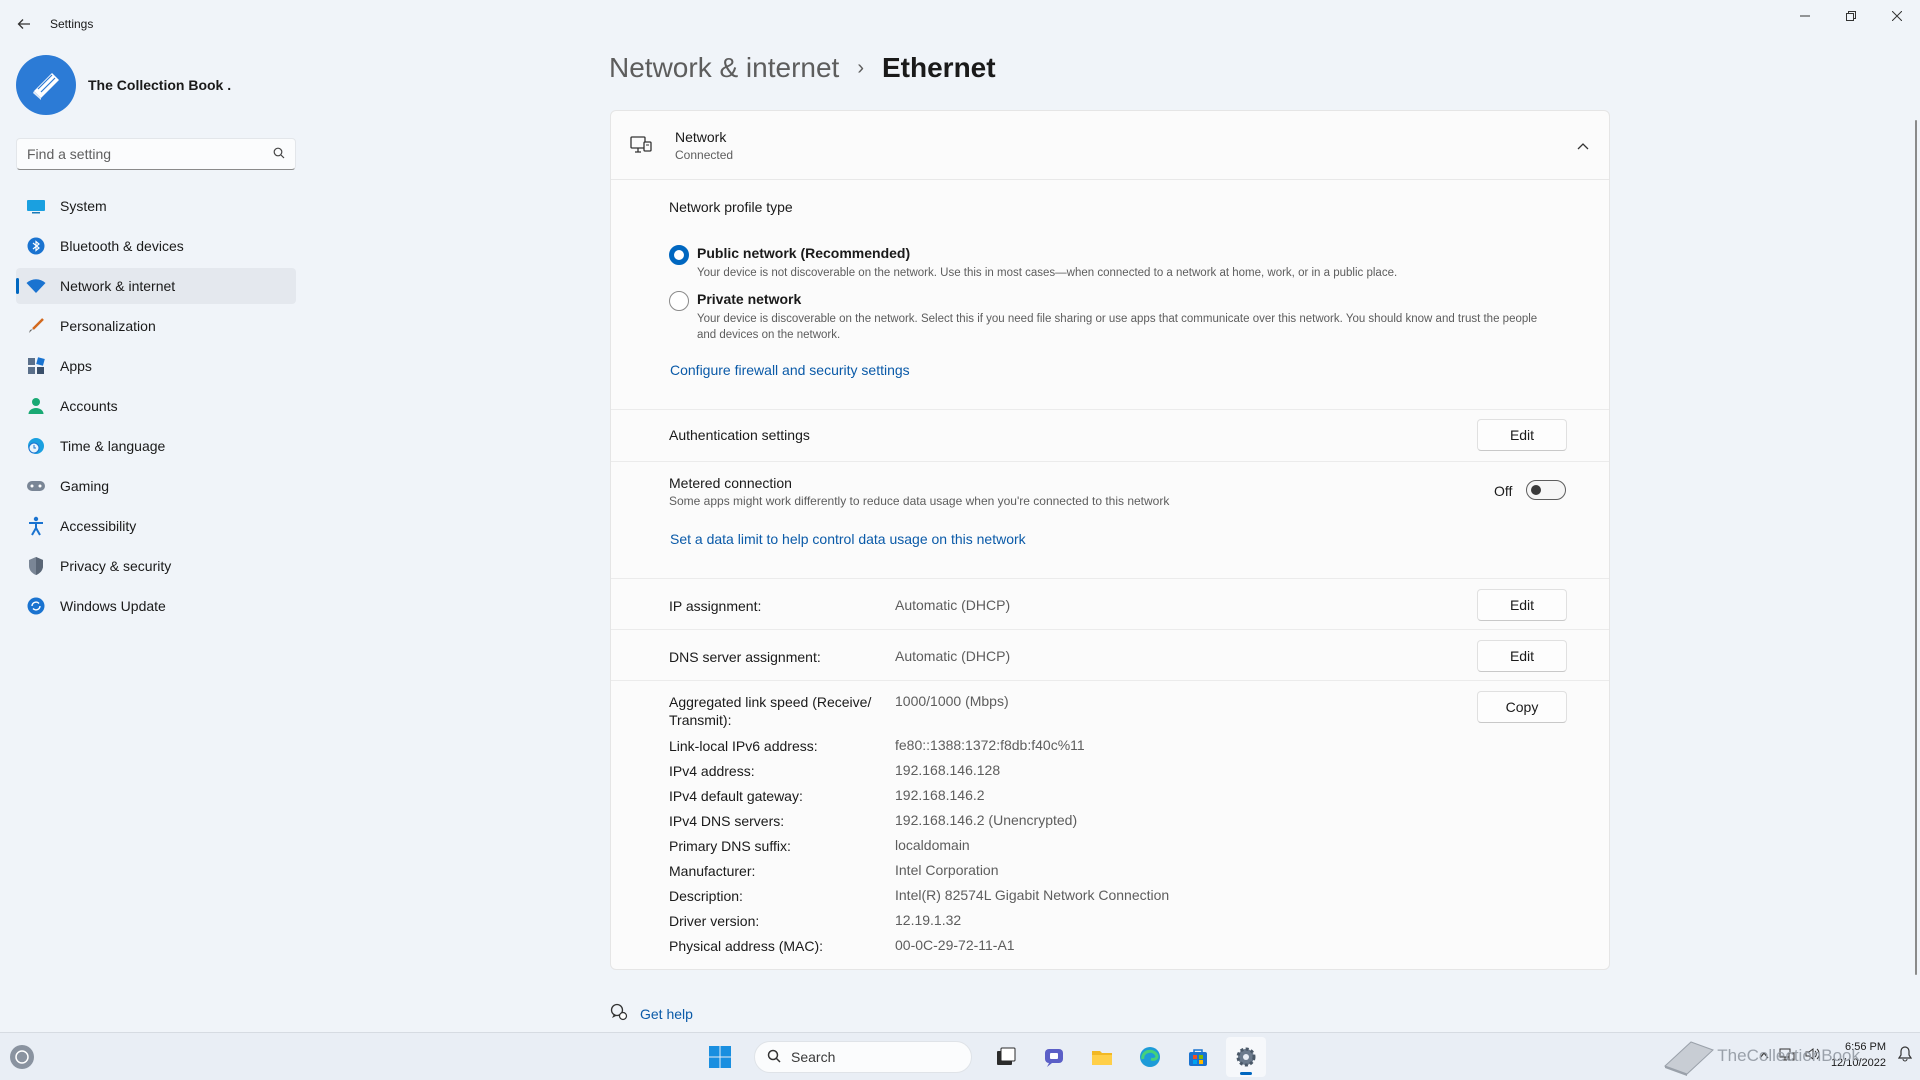 This screenshot has height=1080, width=1920. Describe the element at coordinates (36, 286) in the screenshot. I see `wifi-icon` at that location.